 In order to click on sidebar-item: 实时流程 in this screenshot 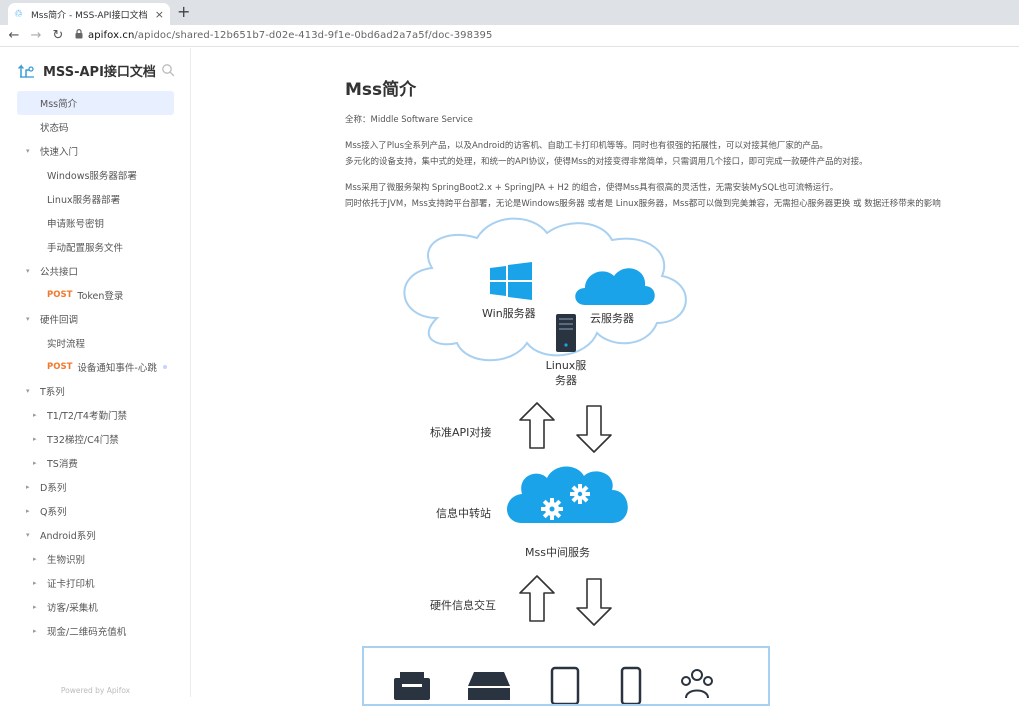, I will do `click(95, 343)`.